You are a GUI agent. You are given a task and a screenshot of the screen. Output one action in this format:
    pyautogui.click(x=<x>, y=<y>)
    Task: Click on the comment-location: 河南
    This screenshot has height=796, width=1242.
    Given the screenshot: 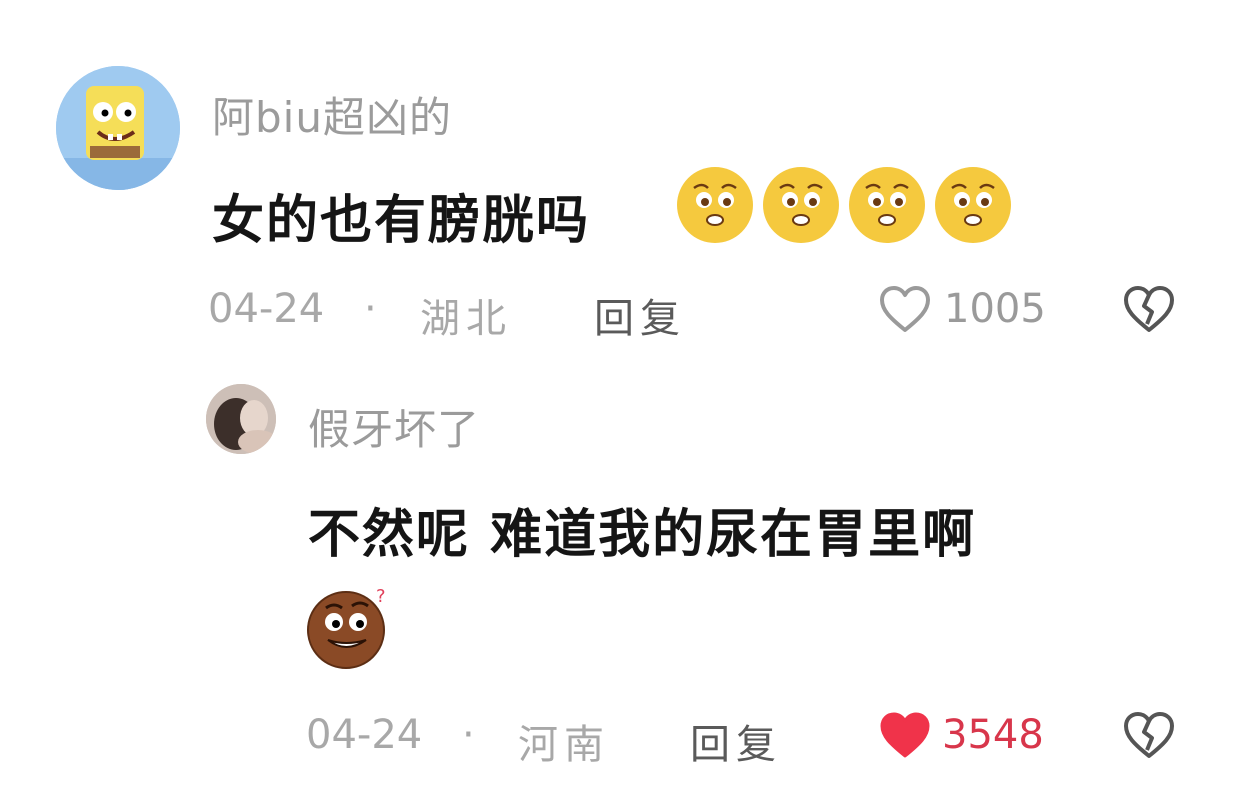 What is the action you would take?
    pyautogui.click(x=564, y=745)
    